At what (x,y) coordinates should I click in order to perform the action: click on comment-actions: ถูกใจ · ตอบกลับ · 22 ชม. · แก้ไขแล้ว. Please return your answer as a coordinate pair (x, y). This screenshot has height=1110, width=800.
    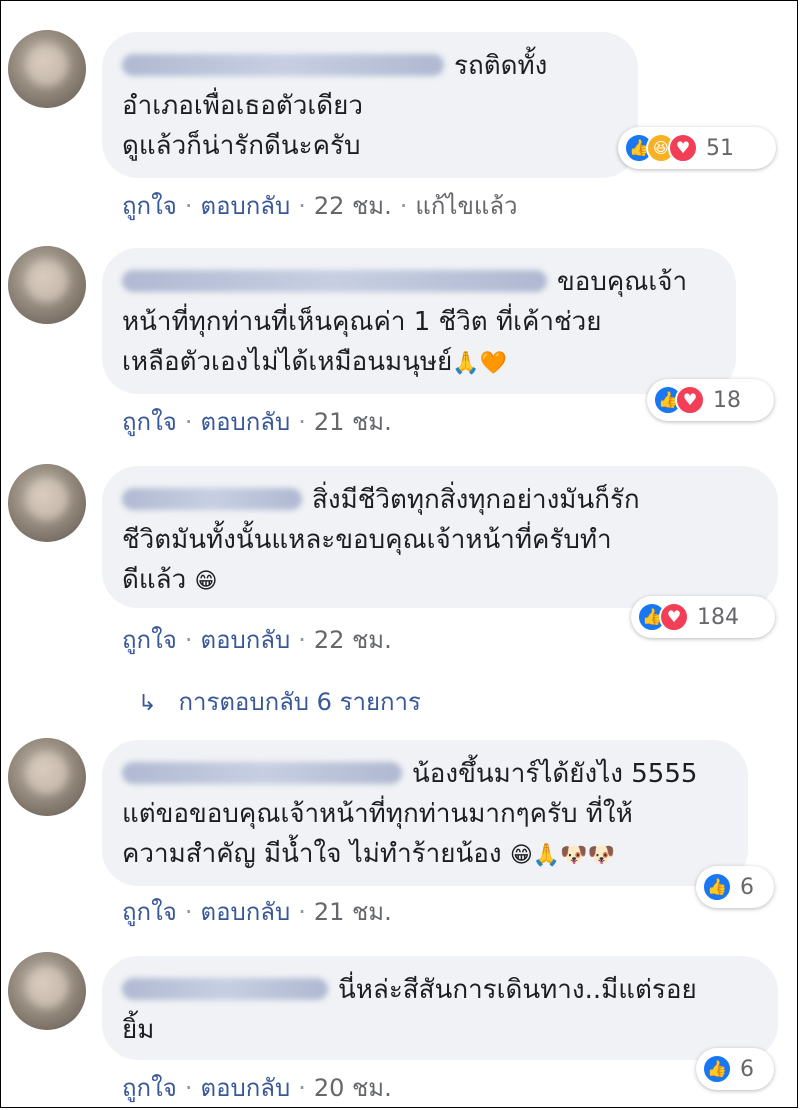
    Looking at the image, I should click on (320, 206).